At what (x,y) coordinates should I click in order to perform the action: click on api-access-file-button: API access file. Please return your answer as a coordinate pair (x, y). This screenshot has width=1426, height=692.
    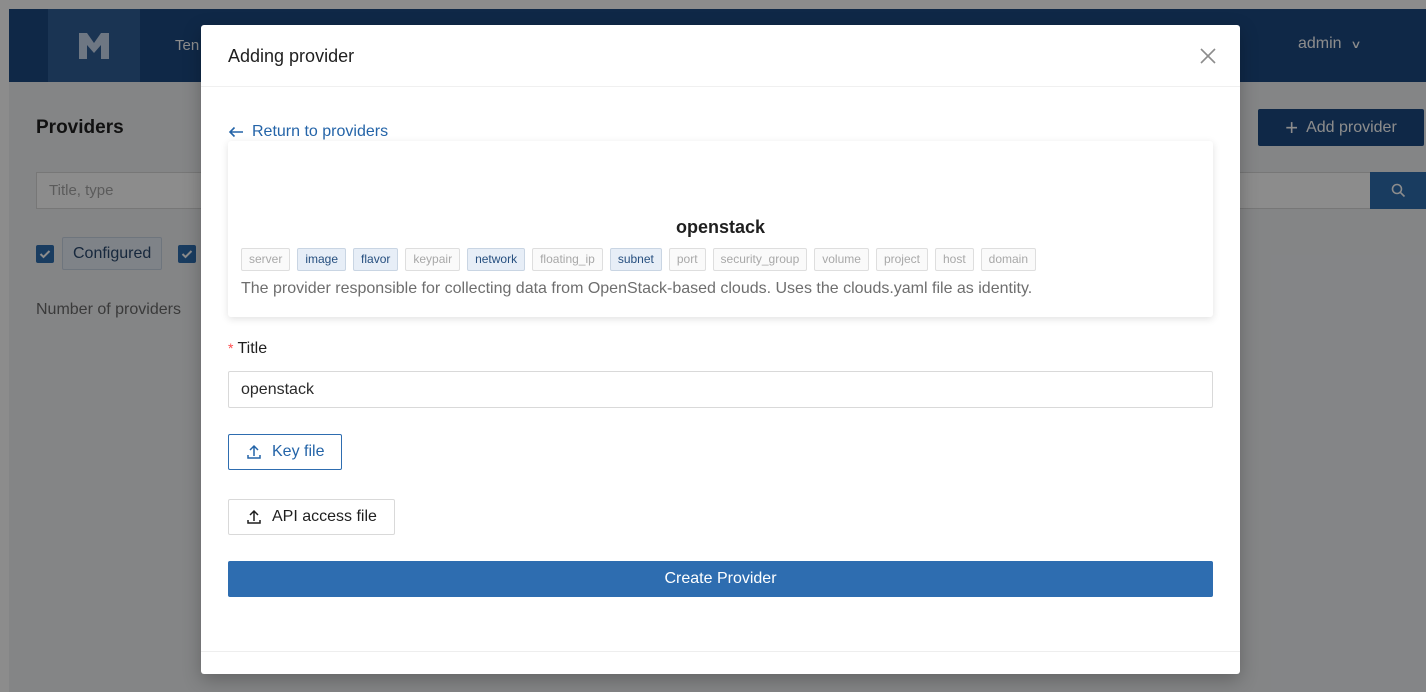
    Looking at the image, I should click on (311, 517).